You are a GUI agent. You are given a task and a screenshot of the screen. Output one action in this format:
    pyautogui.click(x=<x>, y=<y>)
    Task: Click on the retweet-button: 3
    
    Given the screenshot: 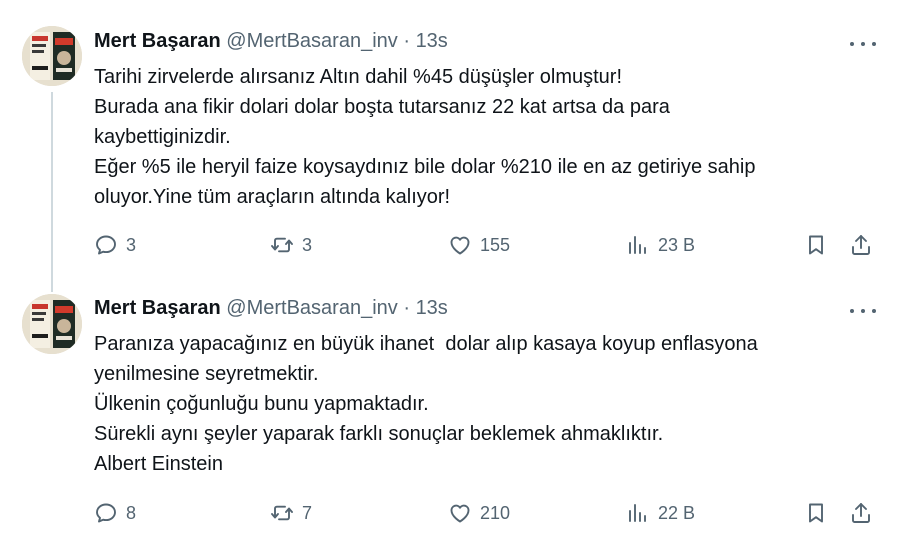 What is the action you would take?
    pyautogui.click(x=291, y=245)
    